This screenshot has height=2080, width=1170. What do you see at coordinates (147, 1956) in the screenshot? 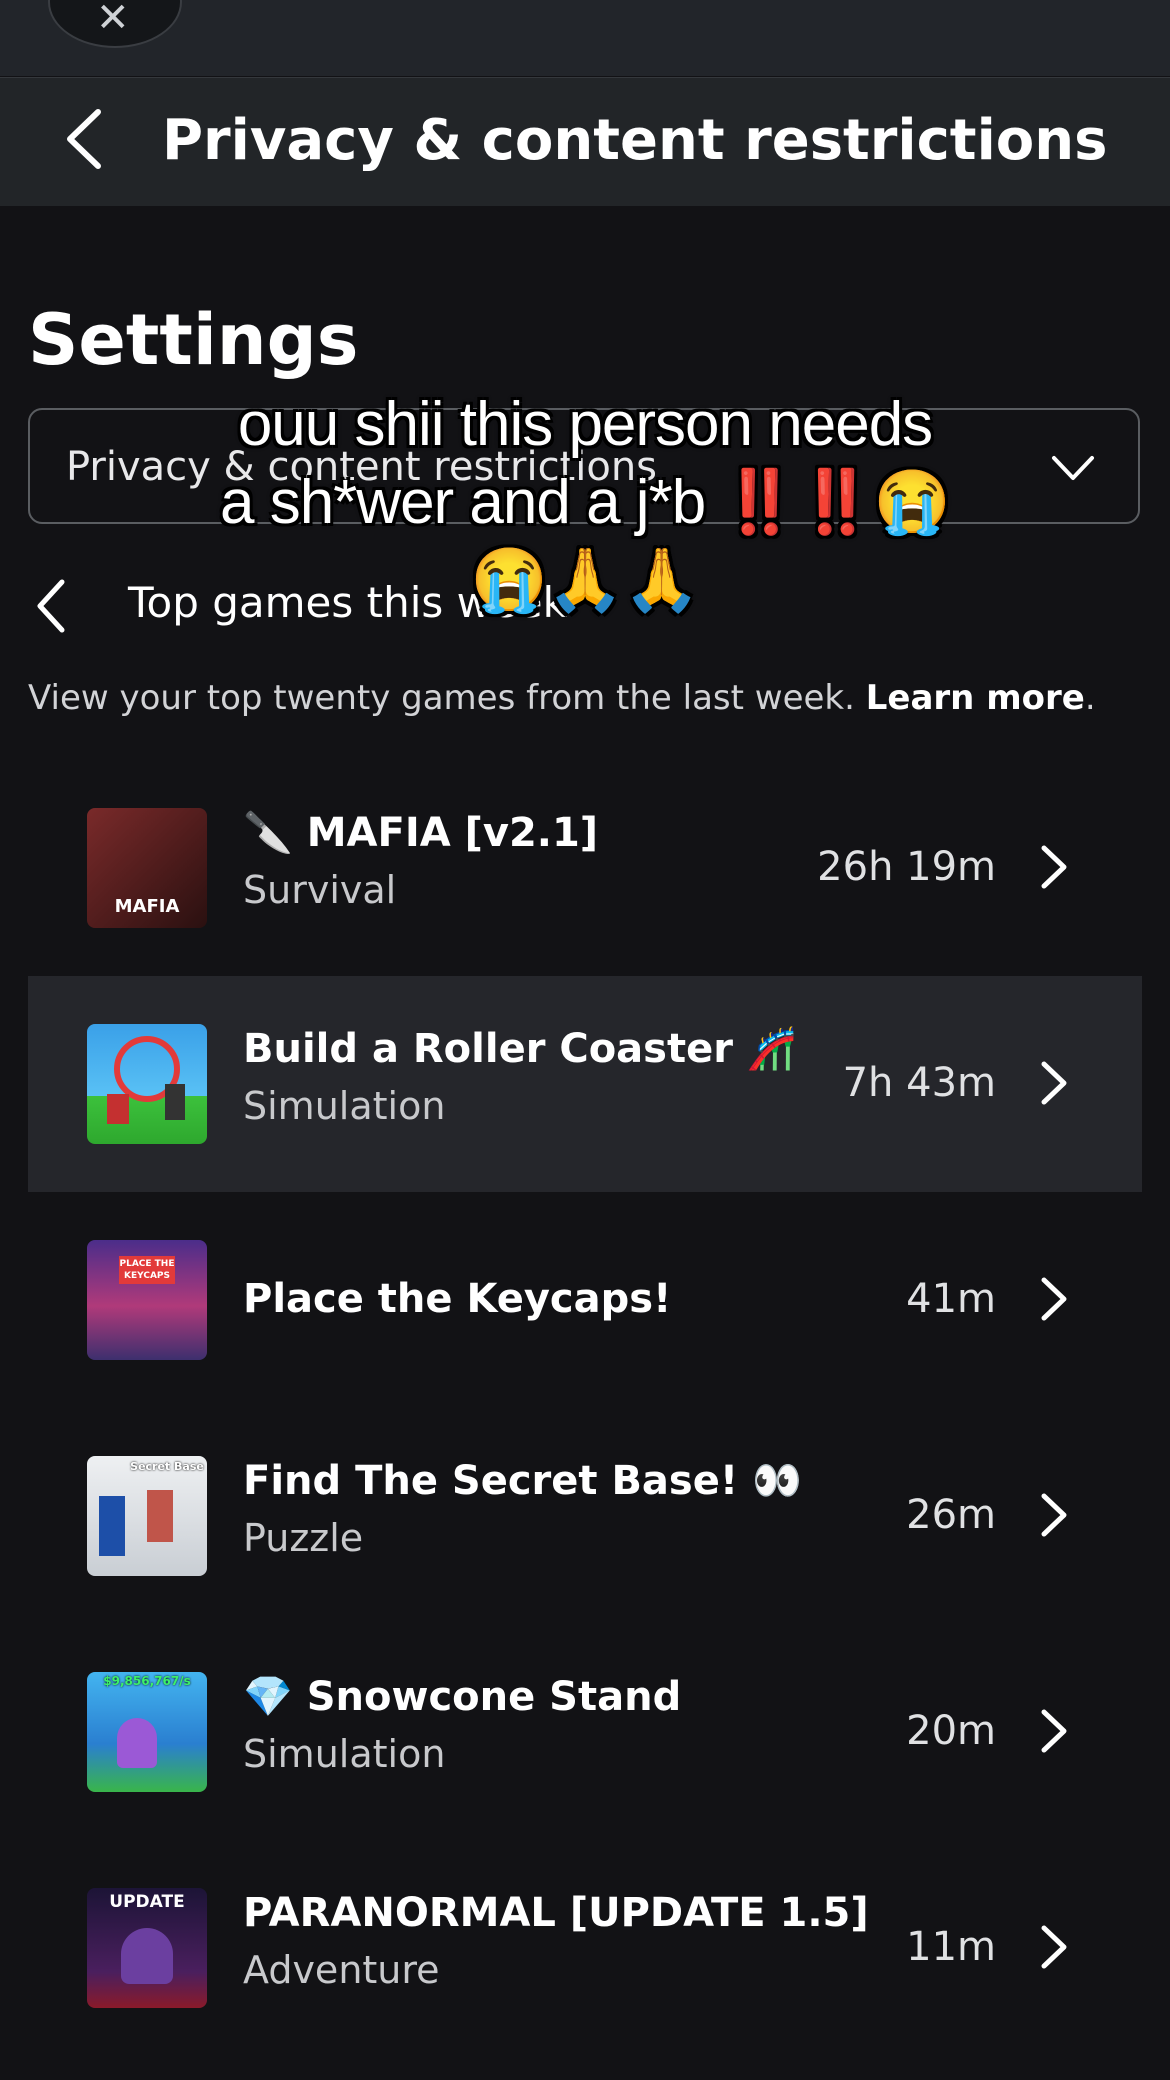
I see `animatronic-graphic` at bounding box center [147, 1956].